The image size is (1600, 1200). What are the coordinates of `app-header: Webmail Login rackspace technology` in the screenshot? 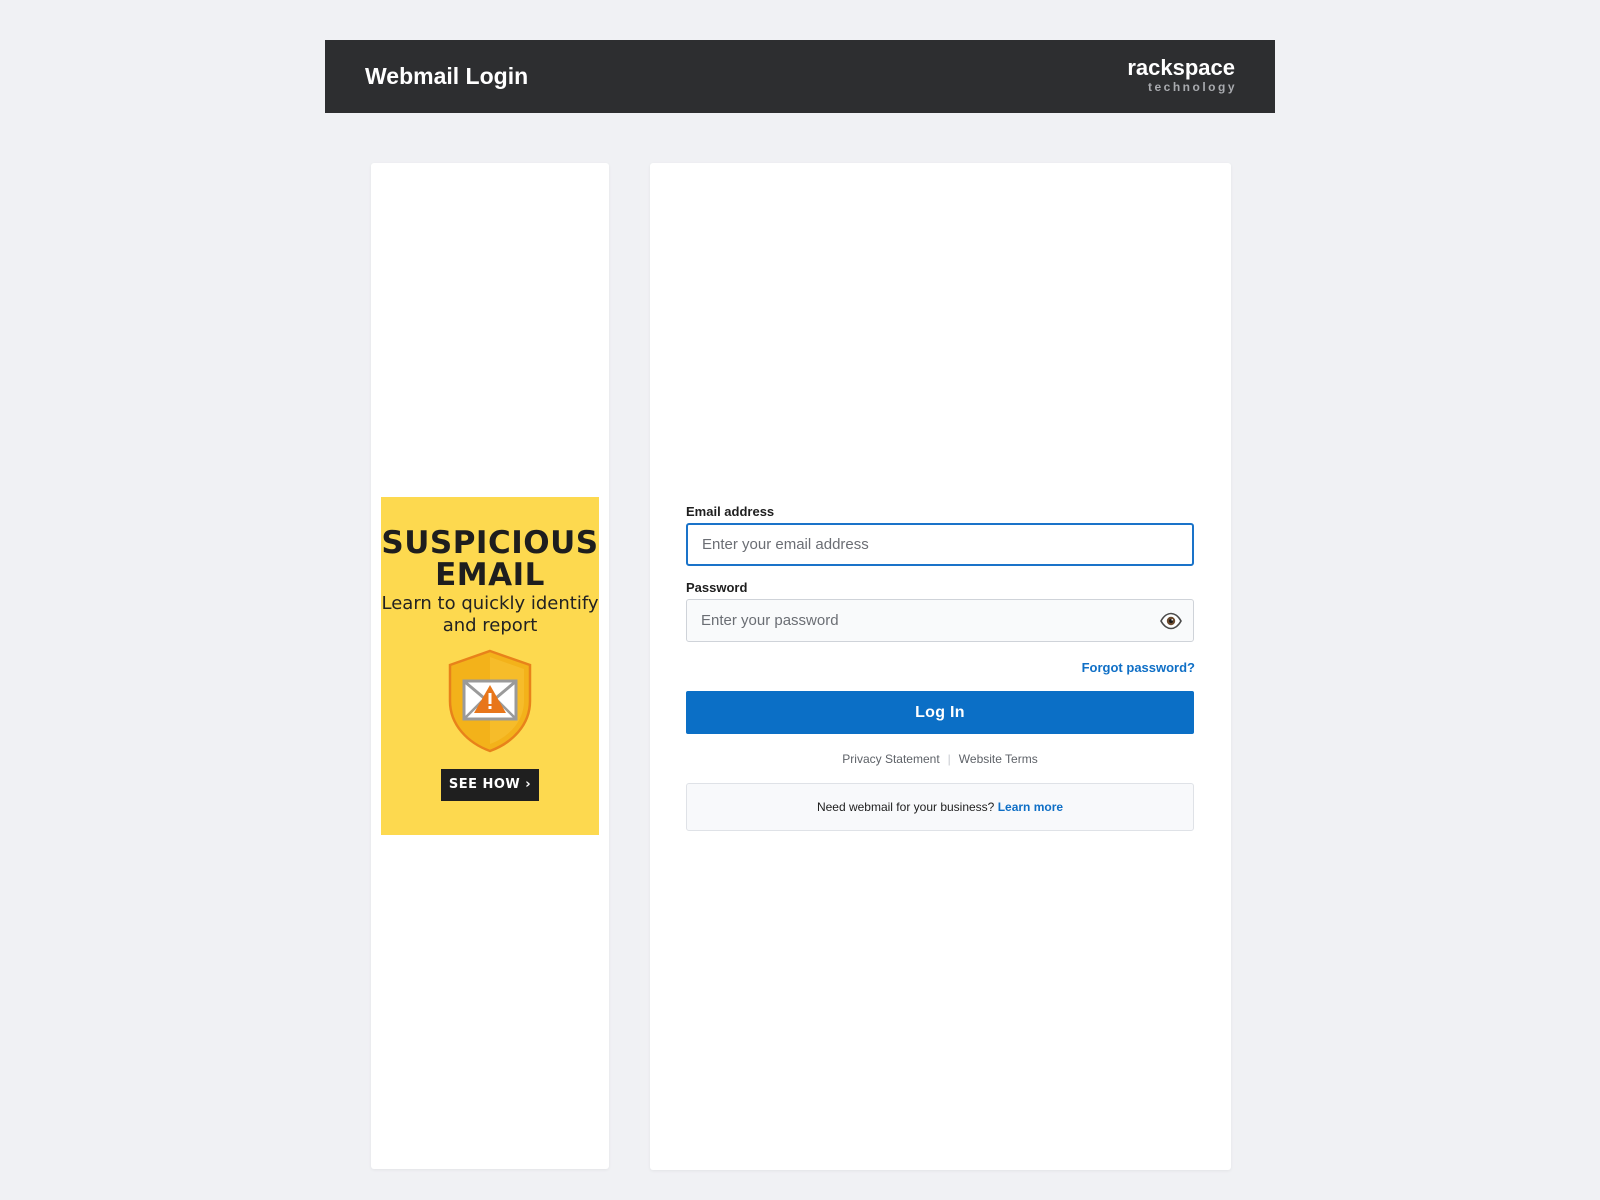 It's located at (800, 76).